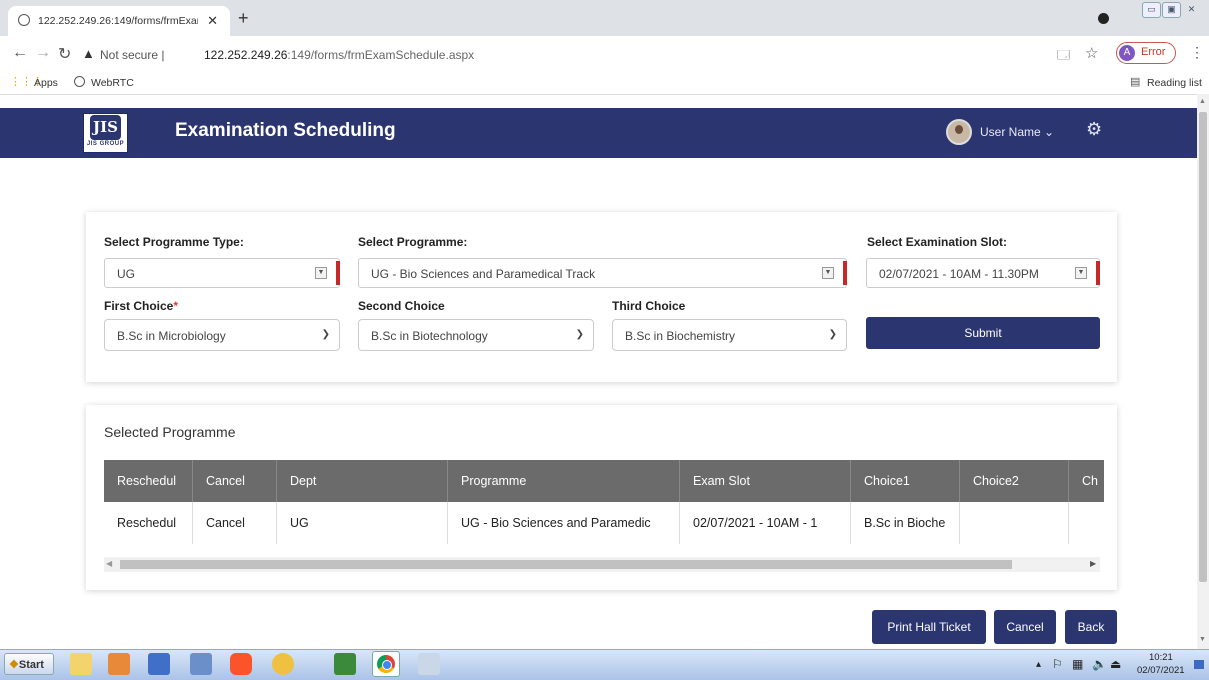 The image size is (1209, 680). What do you see at coordinates (362, 523) in the screenshot?
I see `dept-cell: UG` at bounding box center [362, 523].